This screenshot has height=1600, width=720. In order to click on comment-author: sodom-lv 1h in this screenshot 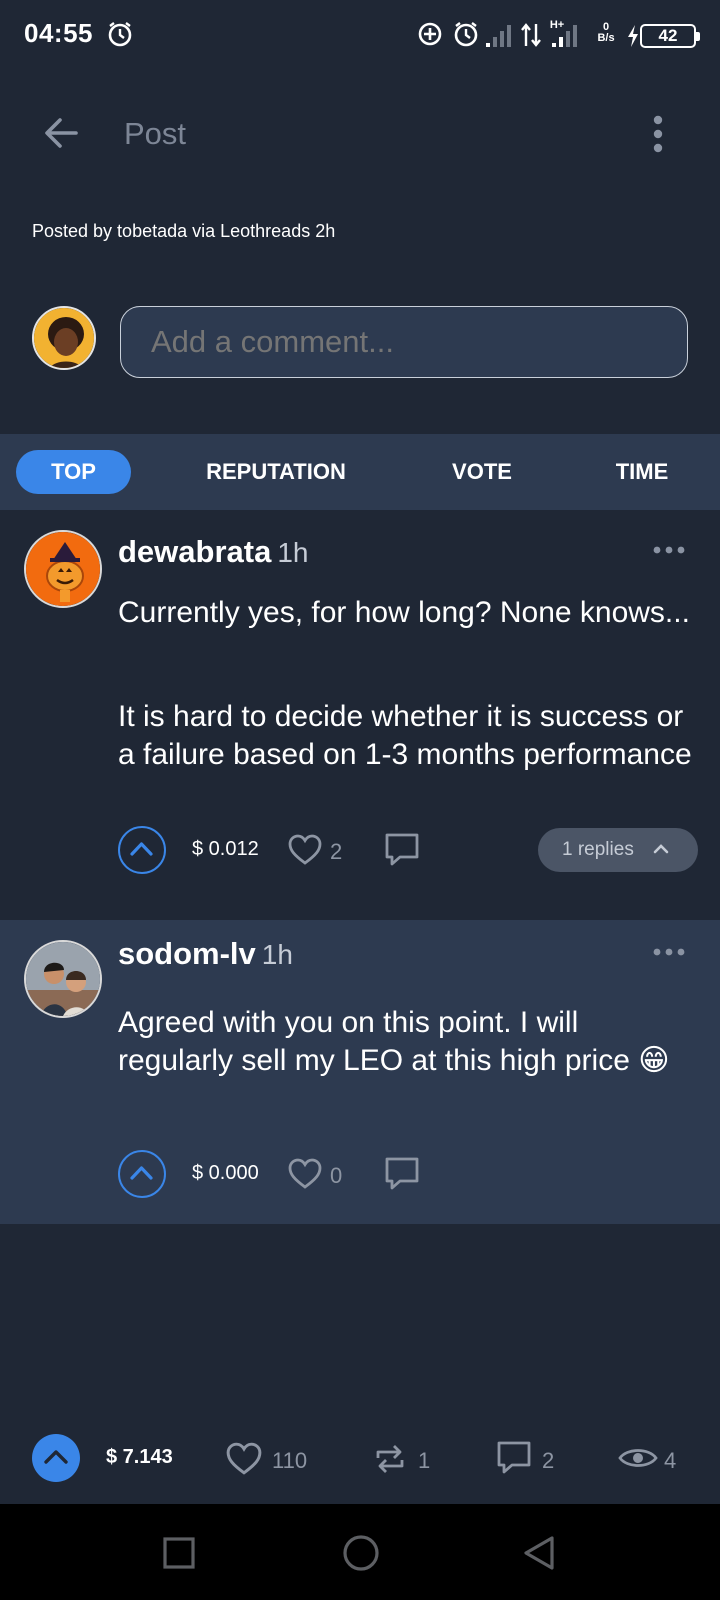, I will do `click(205, 954)`.